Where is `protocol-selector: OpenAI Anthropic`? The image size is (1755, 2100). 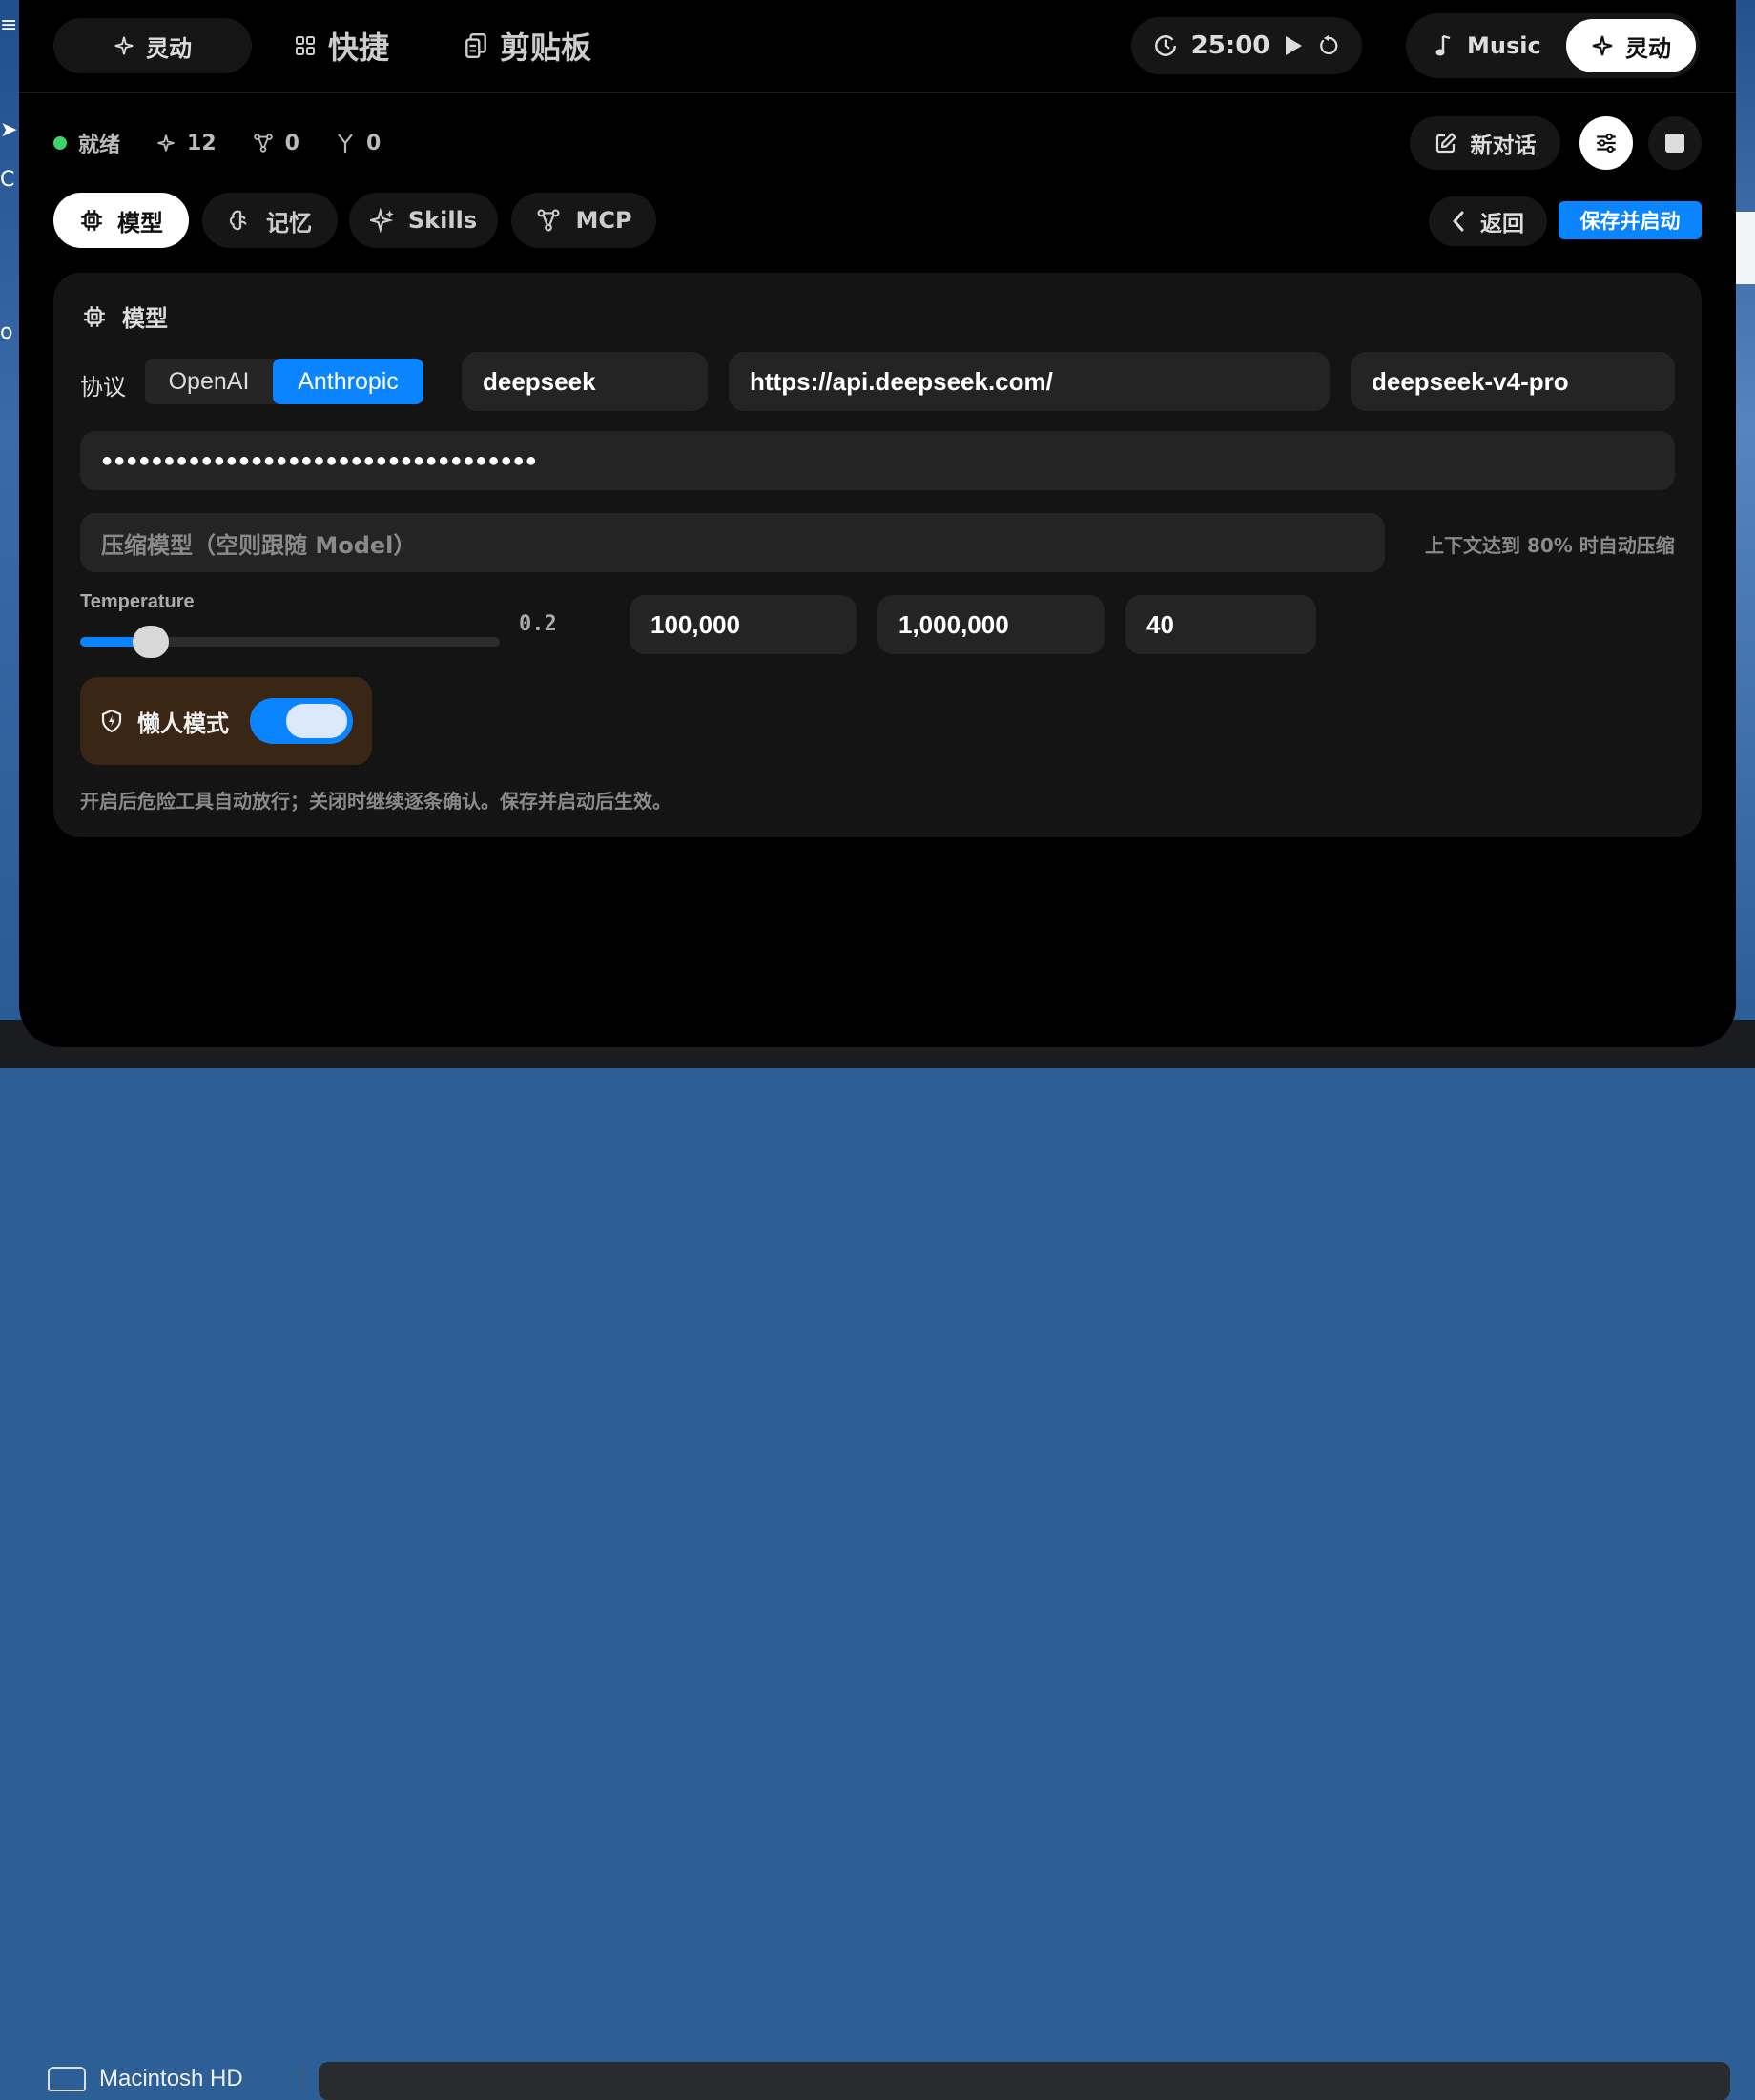
protocol-selector: OpenAI Anthropic is located at coordinates (284, 381).